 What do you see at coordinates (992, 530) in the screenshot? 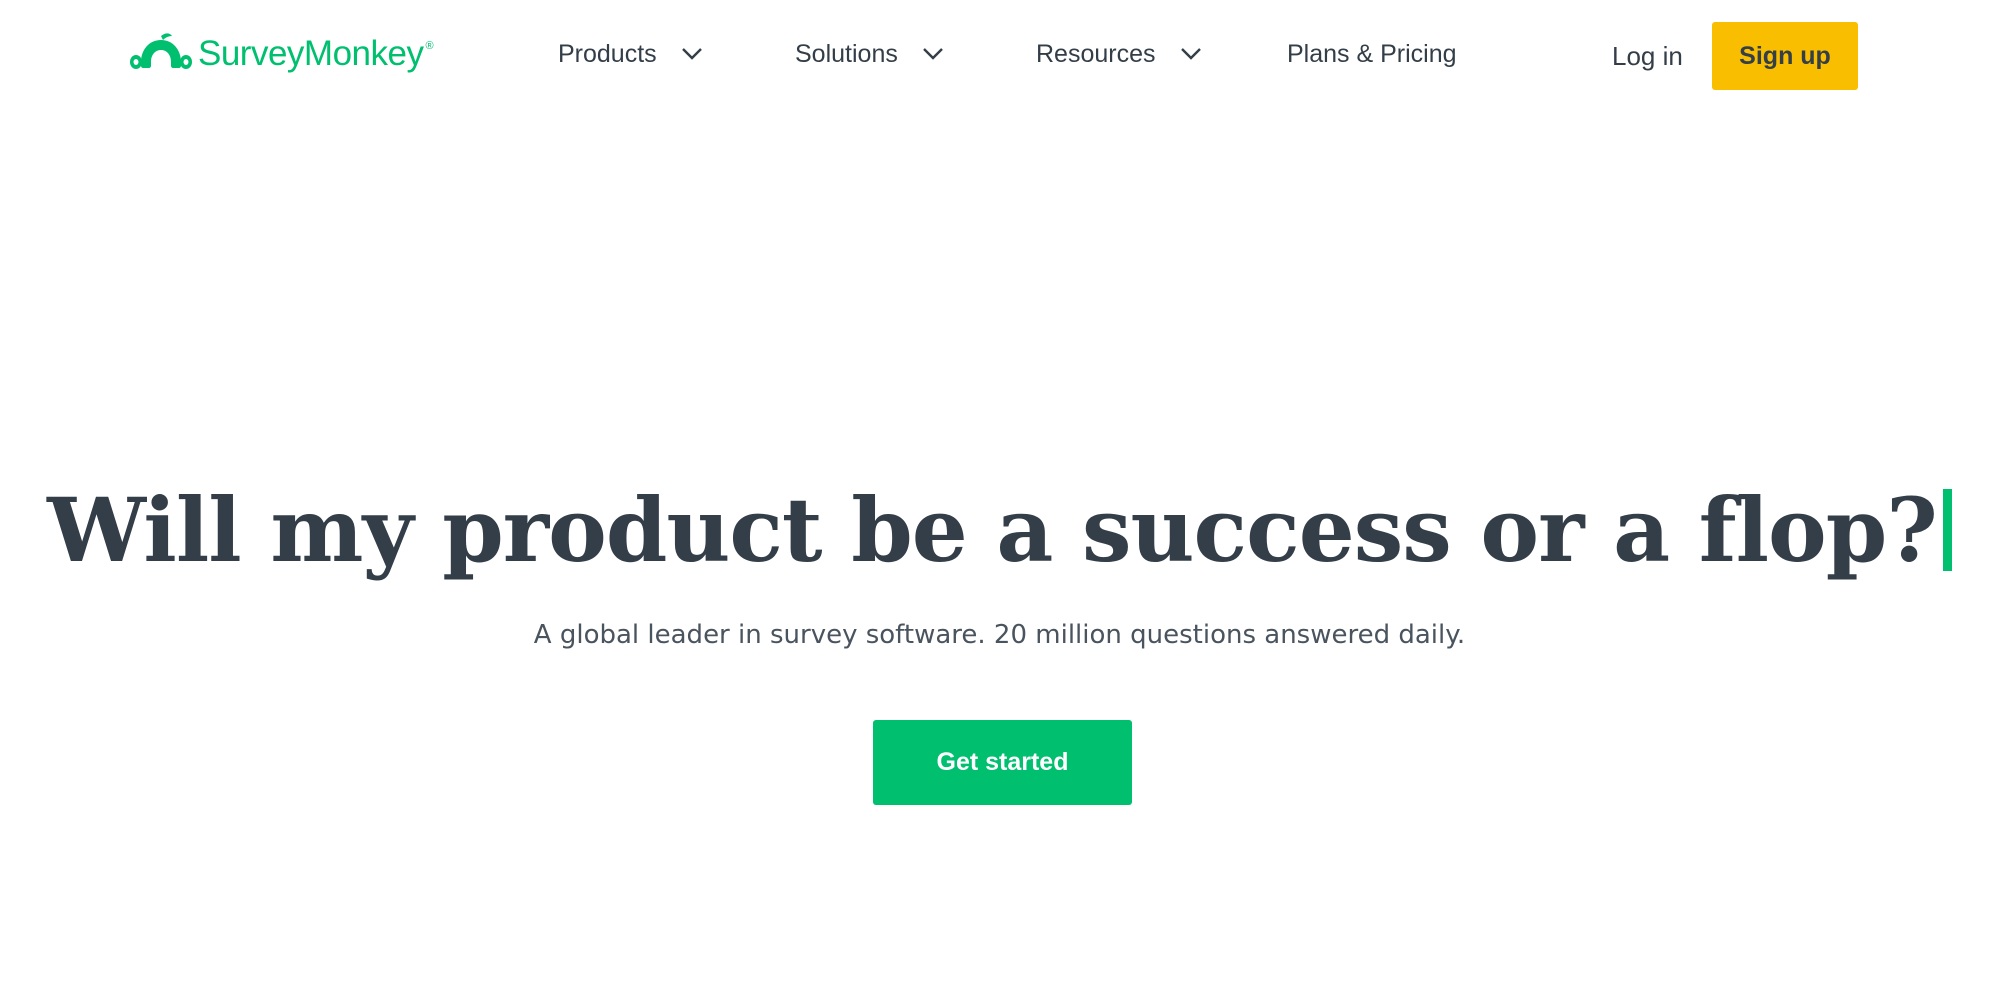
I see `hero-title-text: Will my product be a success or a flop?` at bounding box center [992, 530].